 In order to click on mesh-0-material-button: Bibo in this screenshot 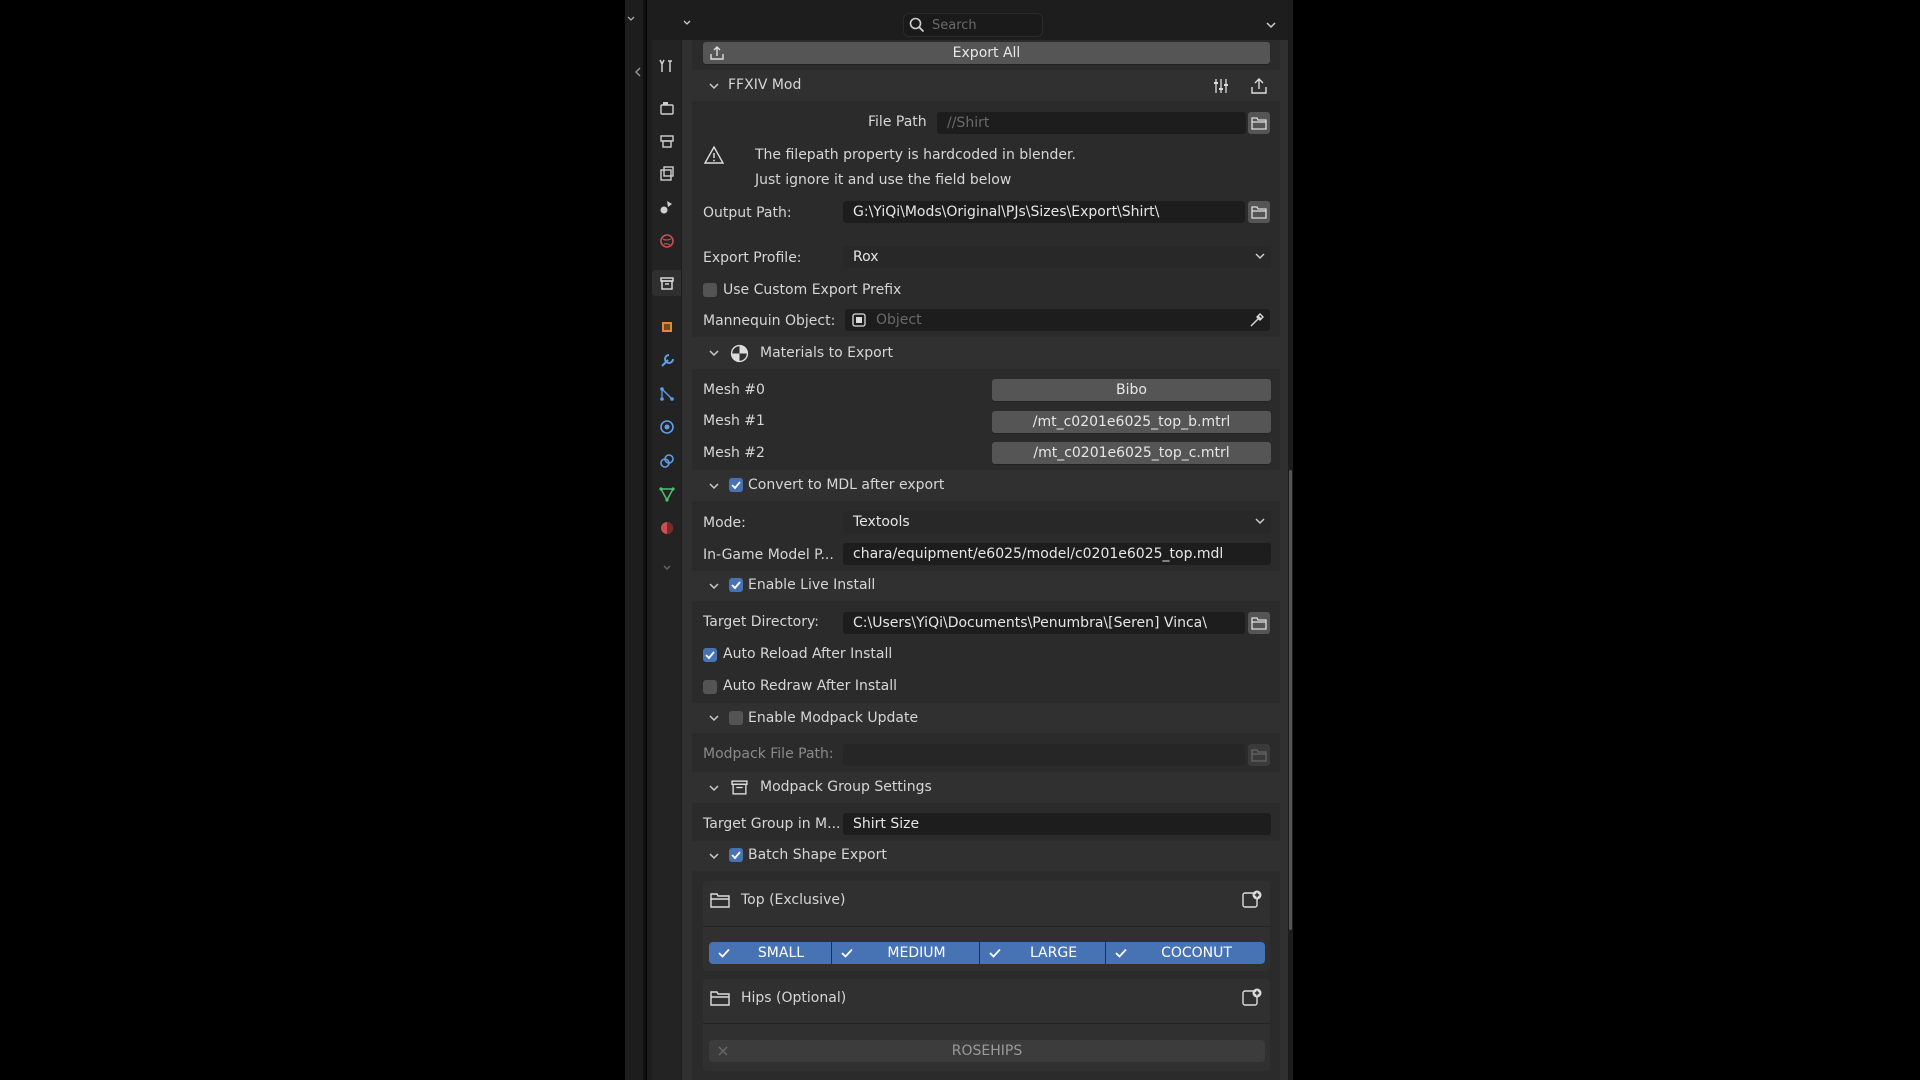, I will do `click(1131, 390)`.